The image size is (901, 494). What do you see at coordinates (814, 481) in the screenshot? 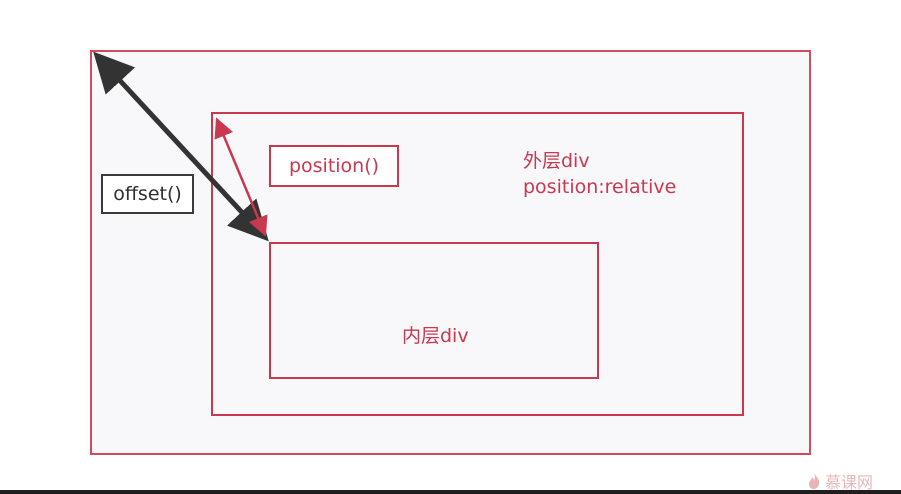
I see `flame-icon` at bounding box center [814, 481].